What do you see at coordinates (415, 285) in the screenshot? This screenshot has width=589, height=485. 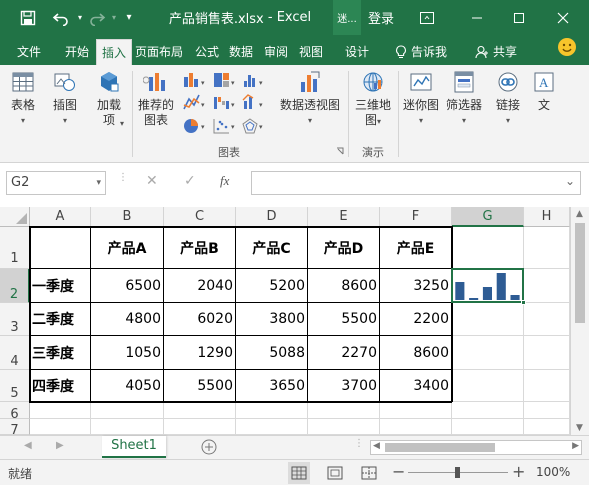 I see `table-cell: 3250` at bounding box center [415, 285].